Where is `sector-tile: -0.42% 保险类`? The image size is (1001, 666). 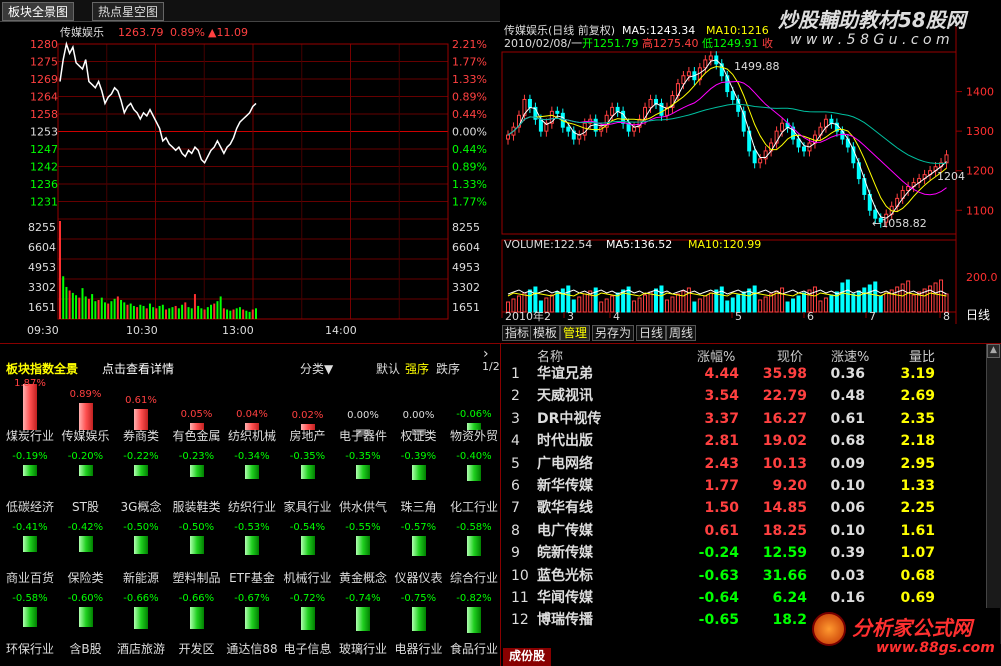
sector-tile: -0.42% 保险类 is located at coordinates (86, 554).